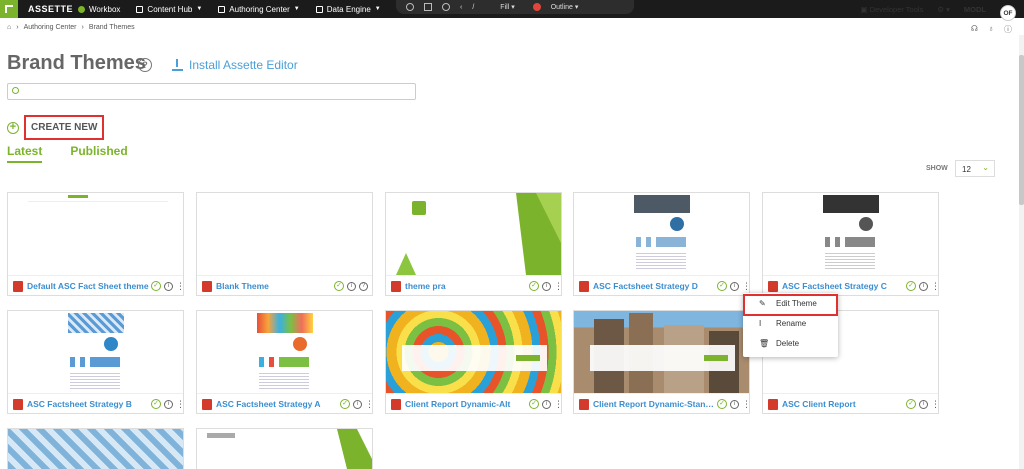 The width and height of the screenshot is (1024, 469). I want to click on theme-name: ASC Factsheet Strategy A, so click(279, 404).